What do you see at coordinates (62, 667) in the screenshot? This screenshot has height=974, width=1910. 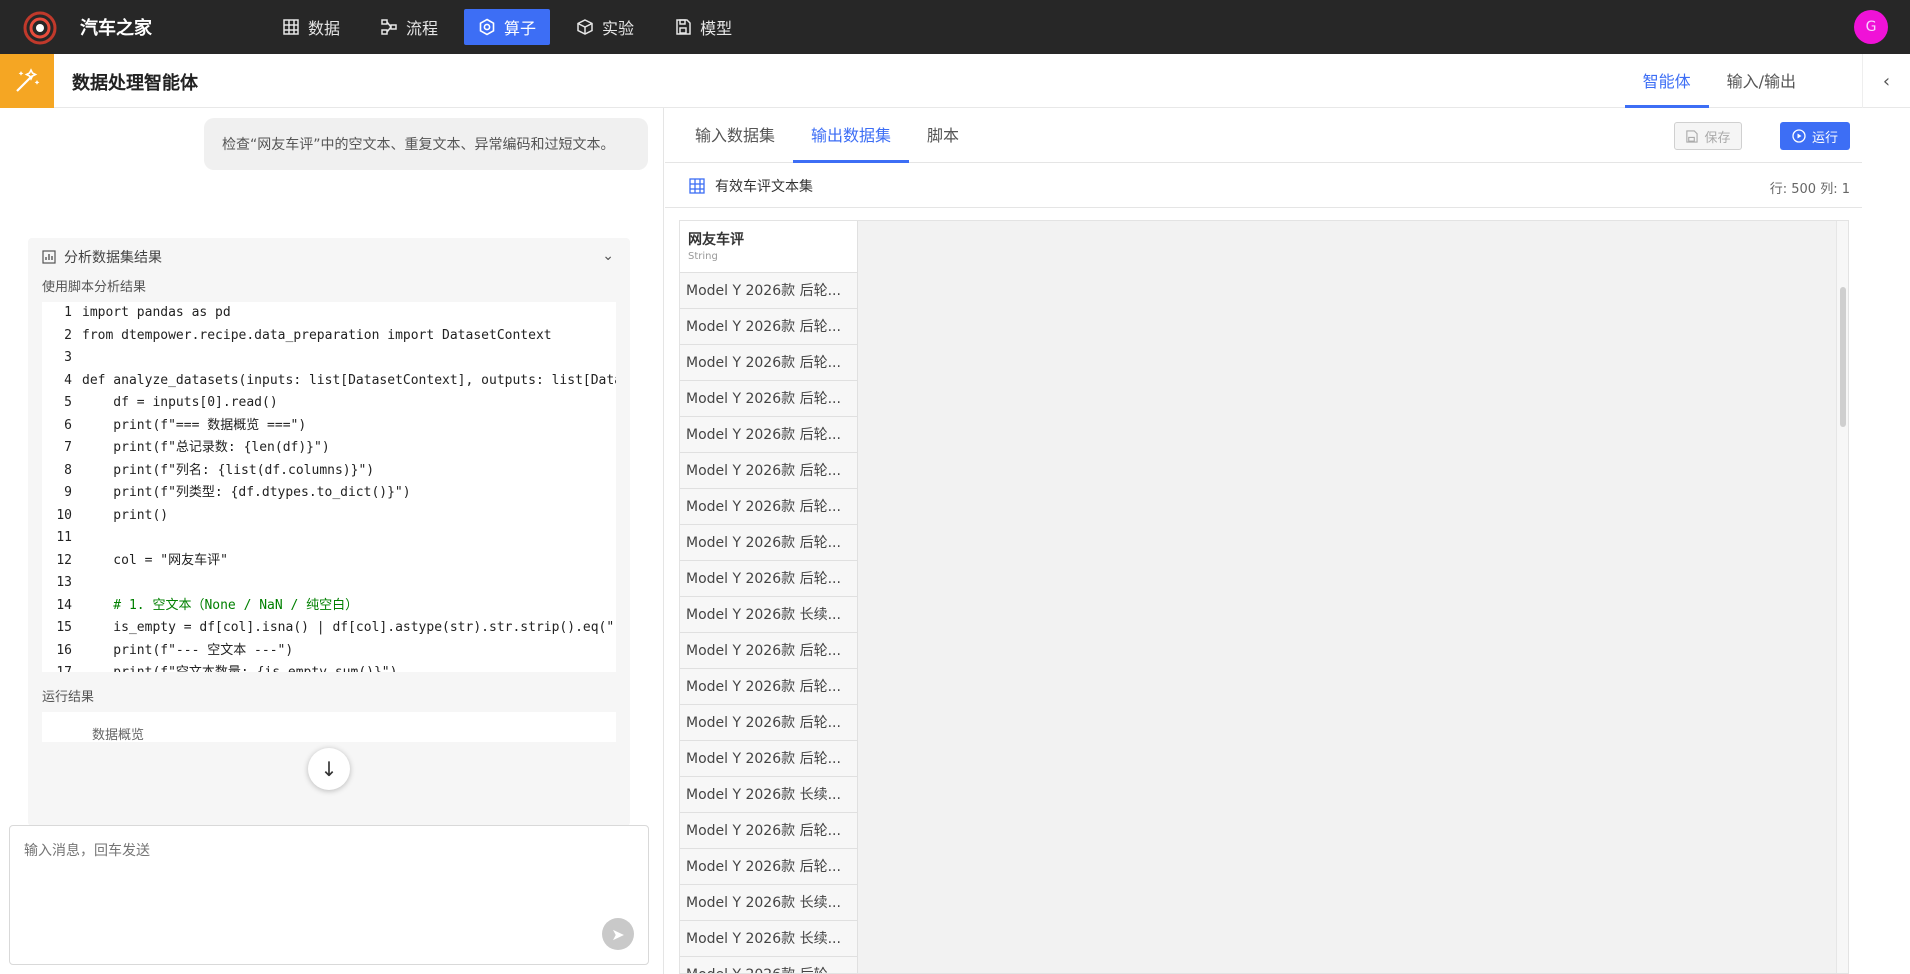 I see `line-number: 17` at bounding box center [62, 667].